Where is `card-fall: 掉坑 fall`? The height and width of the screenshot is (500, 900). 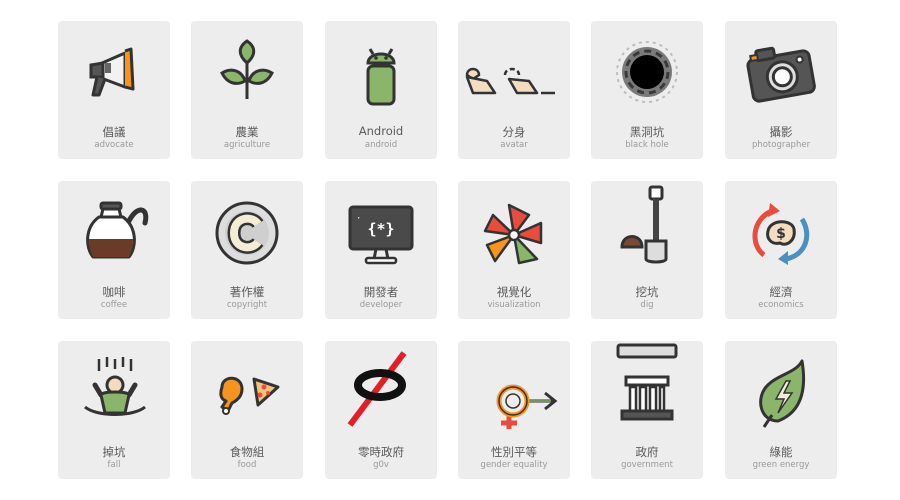 card-fall: 掉坑 fall is located at coordinates (114, 410).